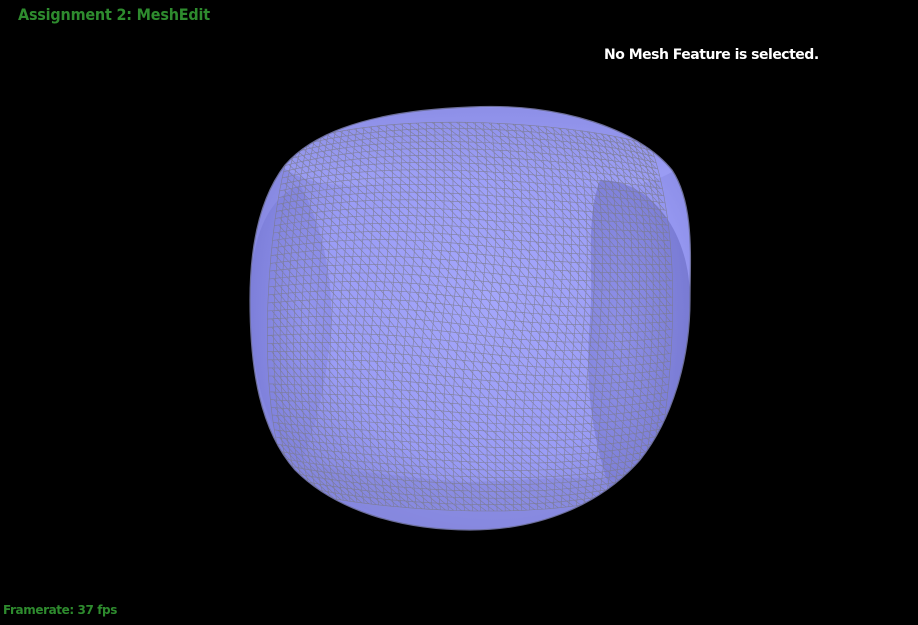  I want to click on selection-status: No Mesh Feature is selected., so click(711, 55).